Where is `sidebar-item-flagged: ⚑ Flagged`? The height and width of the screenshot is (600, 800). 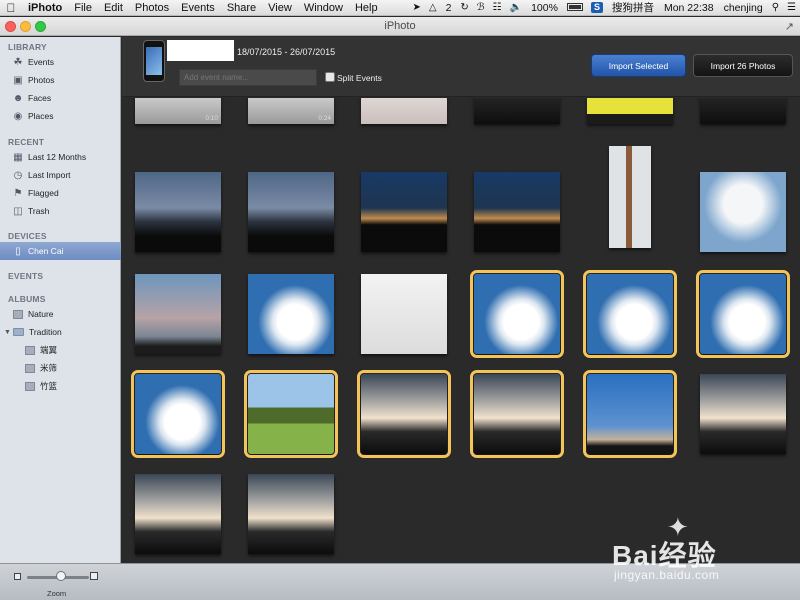 sidebar-item-flagged: ⚑ Flagged is located at coordinates (60, 193).